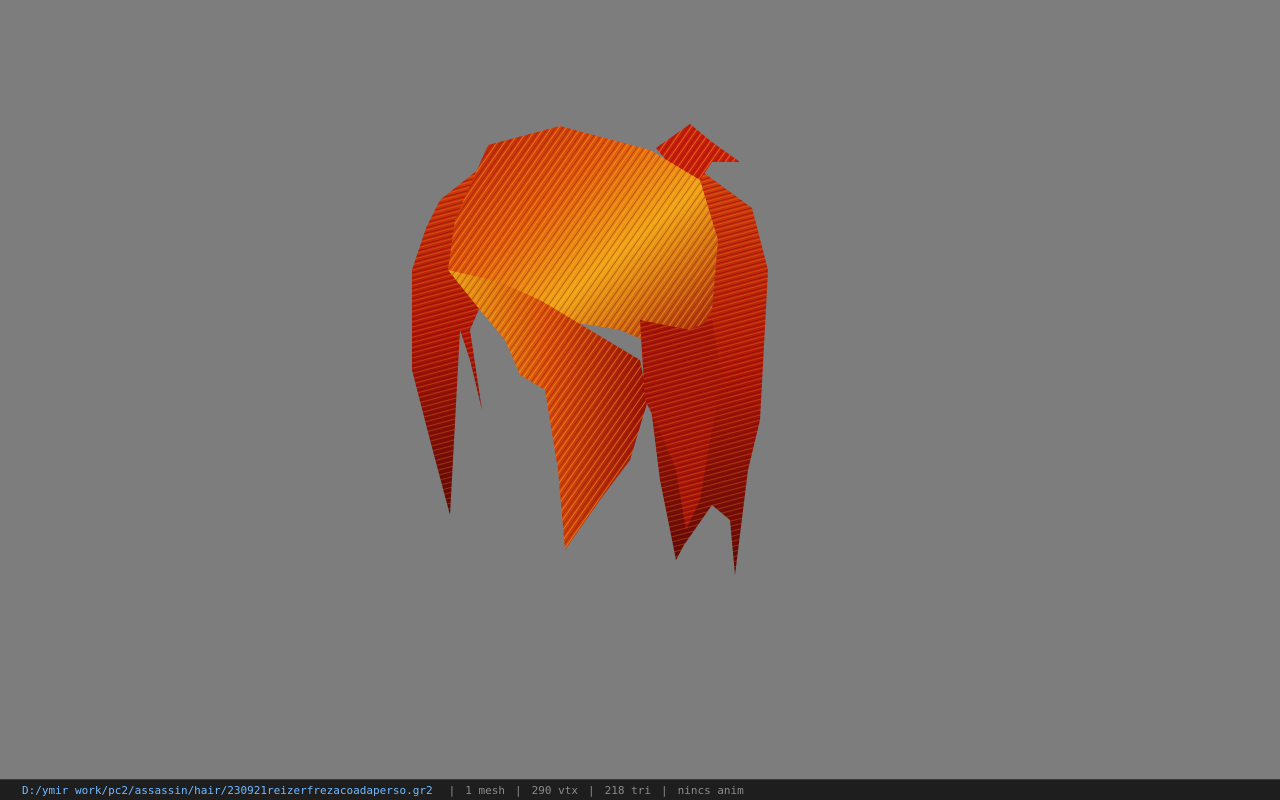  I want to click on mesh-count-label: 1 mesh, so click(485, 790).